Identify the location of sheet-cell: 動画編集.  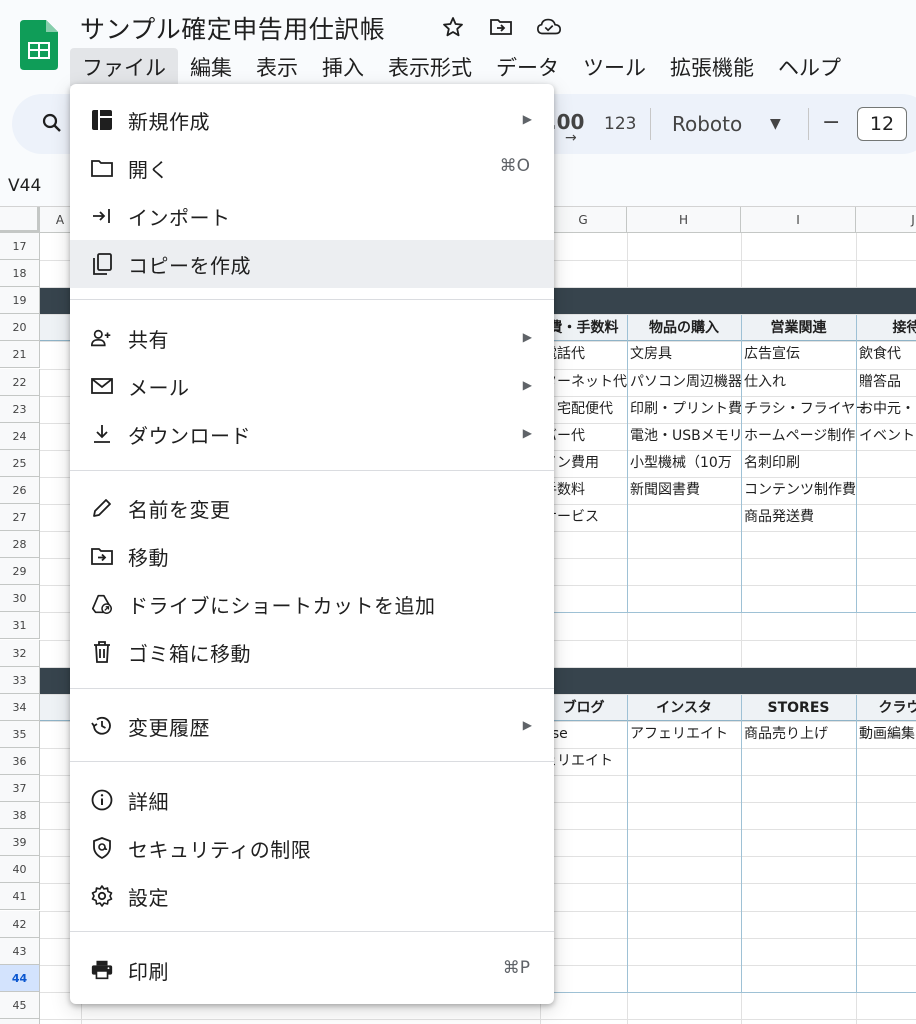
(886, 734).